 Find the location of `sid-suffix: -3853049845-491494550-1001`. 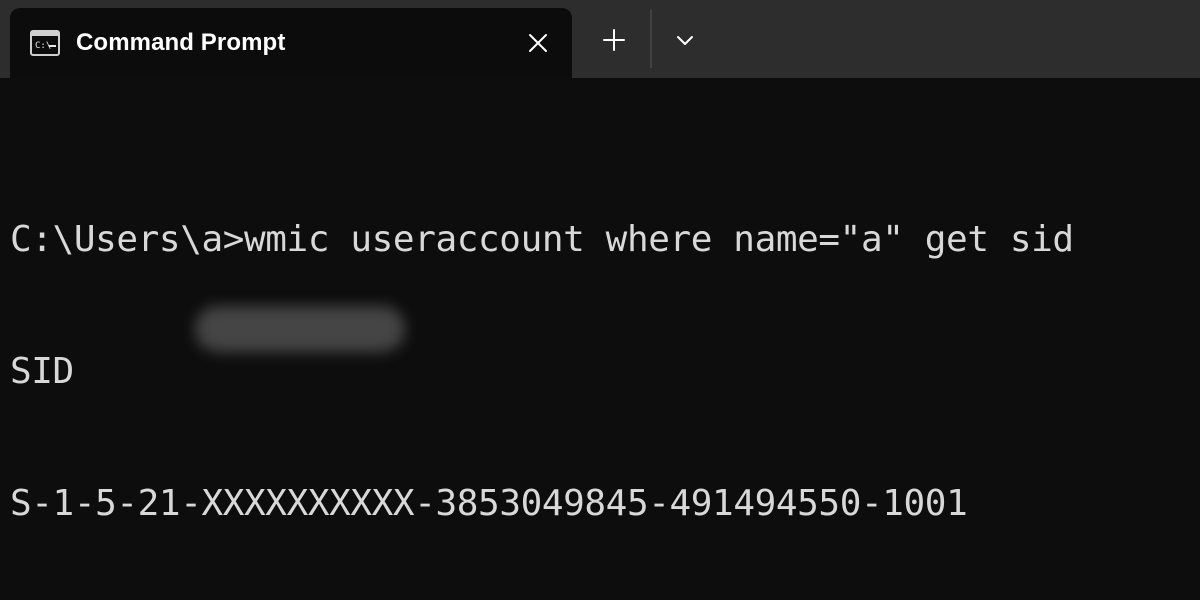

sid-suffix: -3853049845-491494550-1001 is located at coordinates (691, 503).